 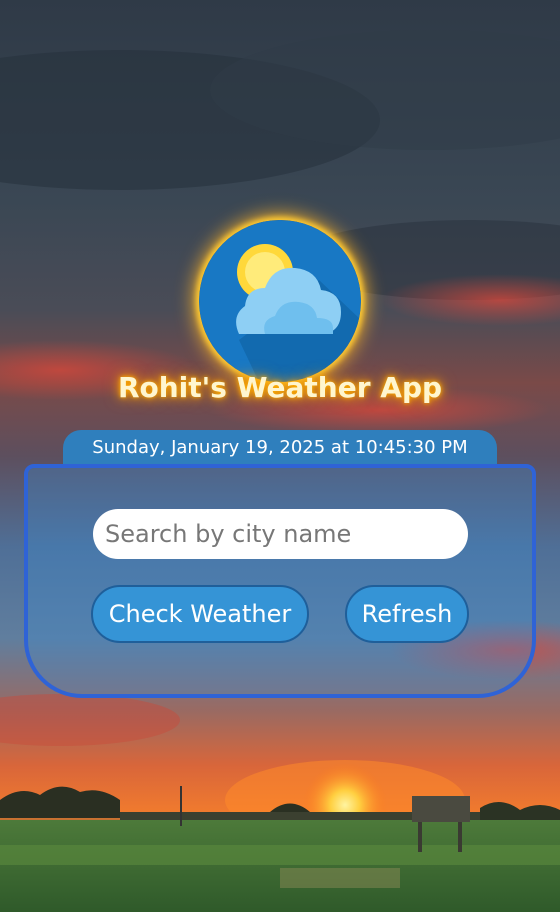 I want to click on check-weather-button: Check Weather, so click(x=200, y=614).